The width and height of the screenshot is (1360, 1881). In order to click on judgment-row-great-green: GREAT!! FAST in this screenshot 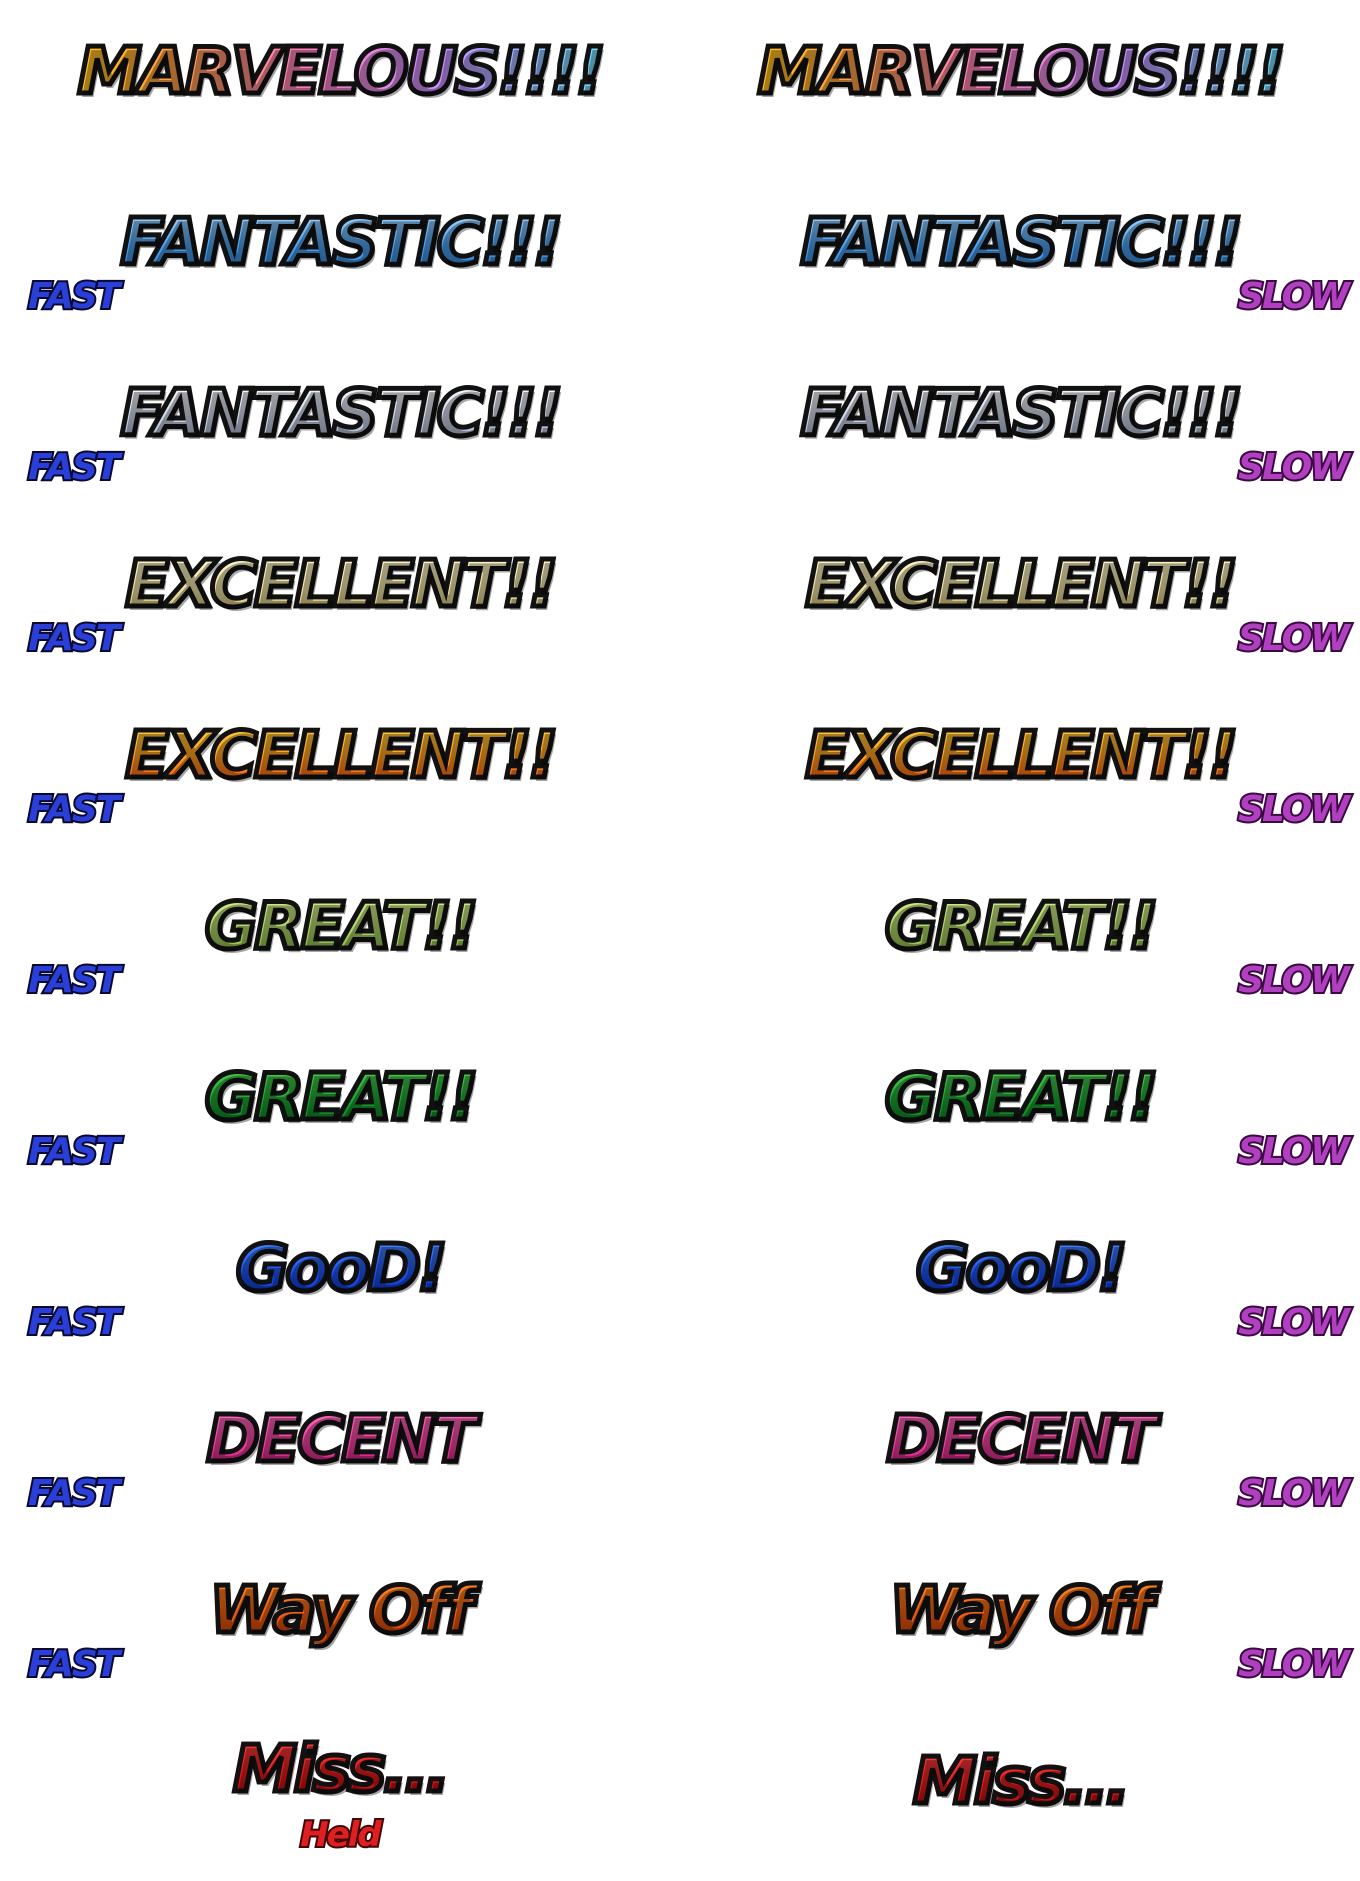, I will do `click(340, 1111)`.